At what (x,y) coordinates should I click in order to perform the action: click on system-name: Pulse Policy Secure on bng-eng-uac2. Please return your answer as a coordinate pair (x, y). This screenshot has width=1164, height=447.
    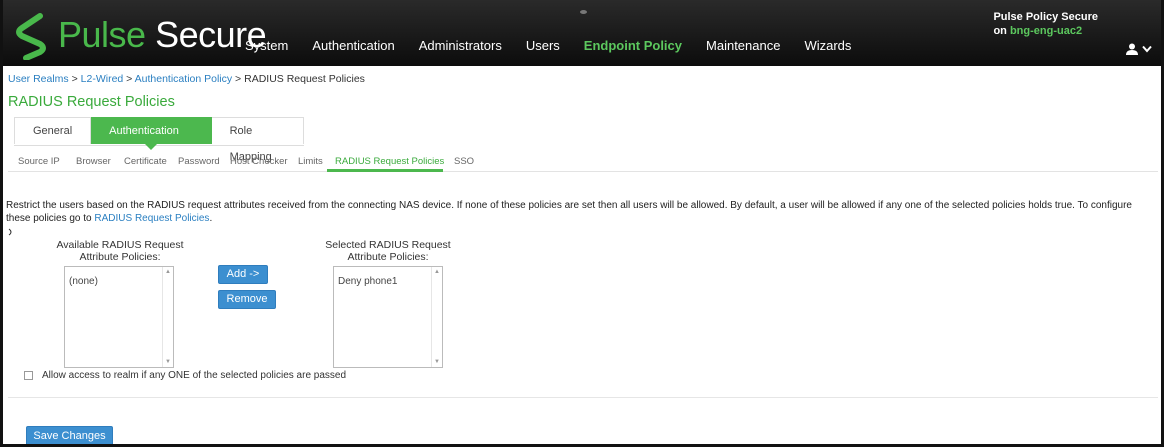
    Looking at the image, I should click on (1045, 24).